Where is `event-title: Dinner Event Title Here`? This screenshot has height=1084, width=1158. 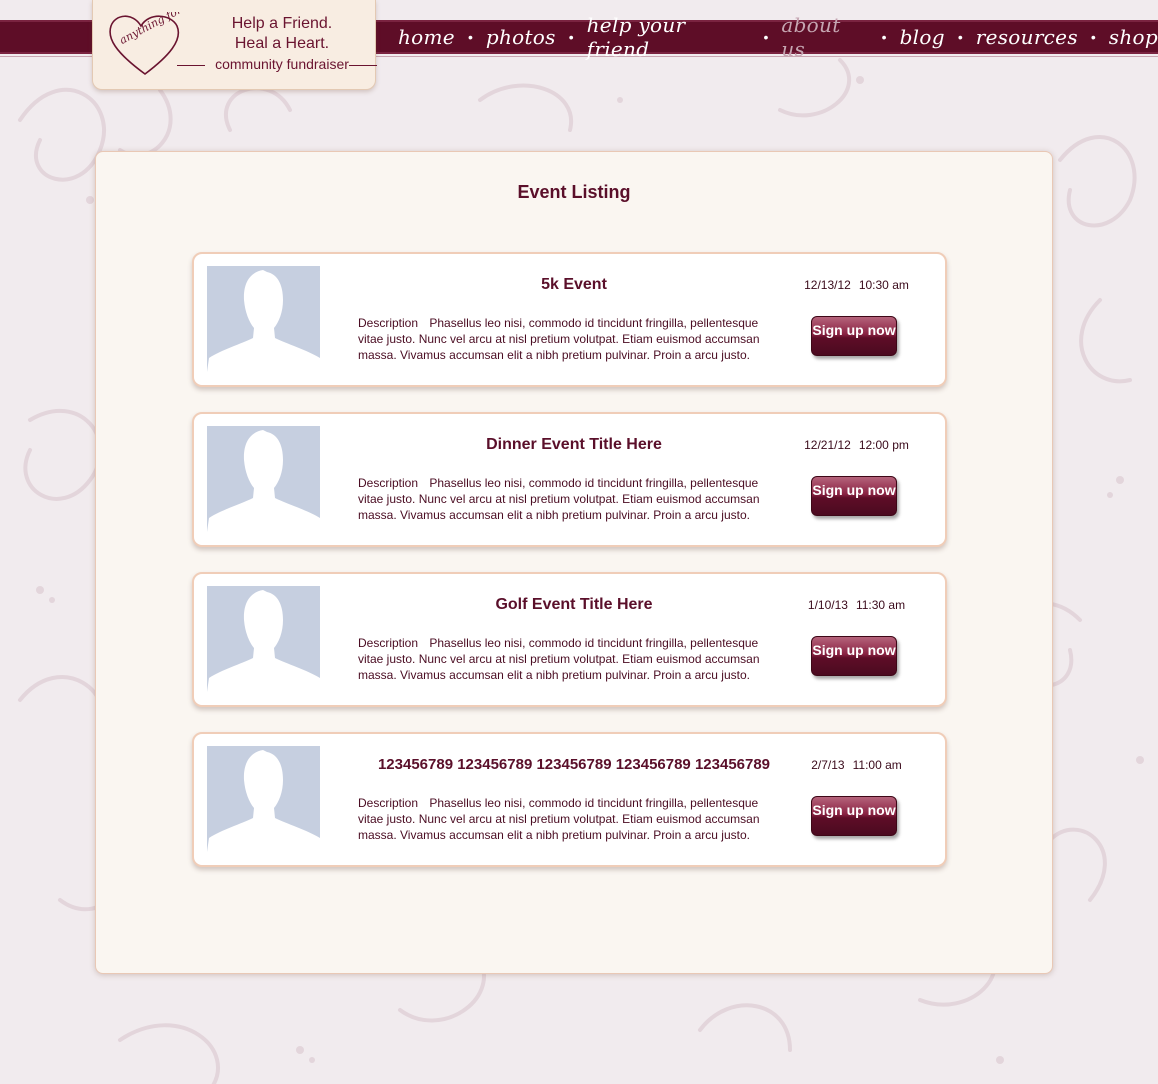 event-title: Dinner Event Title Here is located at coordinates (574, 444).